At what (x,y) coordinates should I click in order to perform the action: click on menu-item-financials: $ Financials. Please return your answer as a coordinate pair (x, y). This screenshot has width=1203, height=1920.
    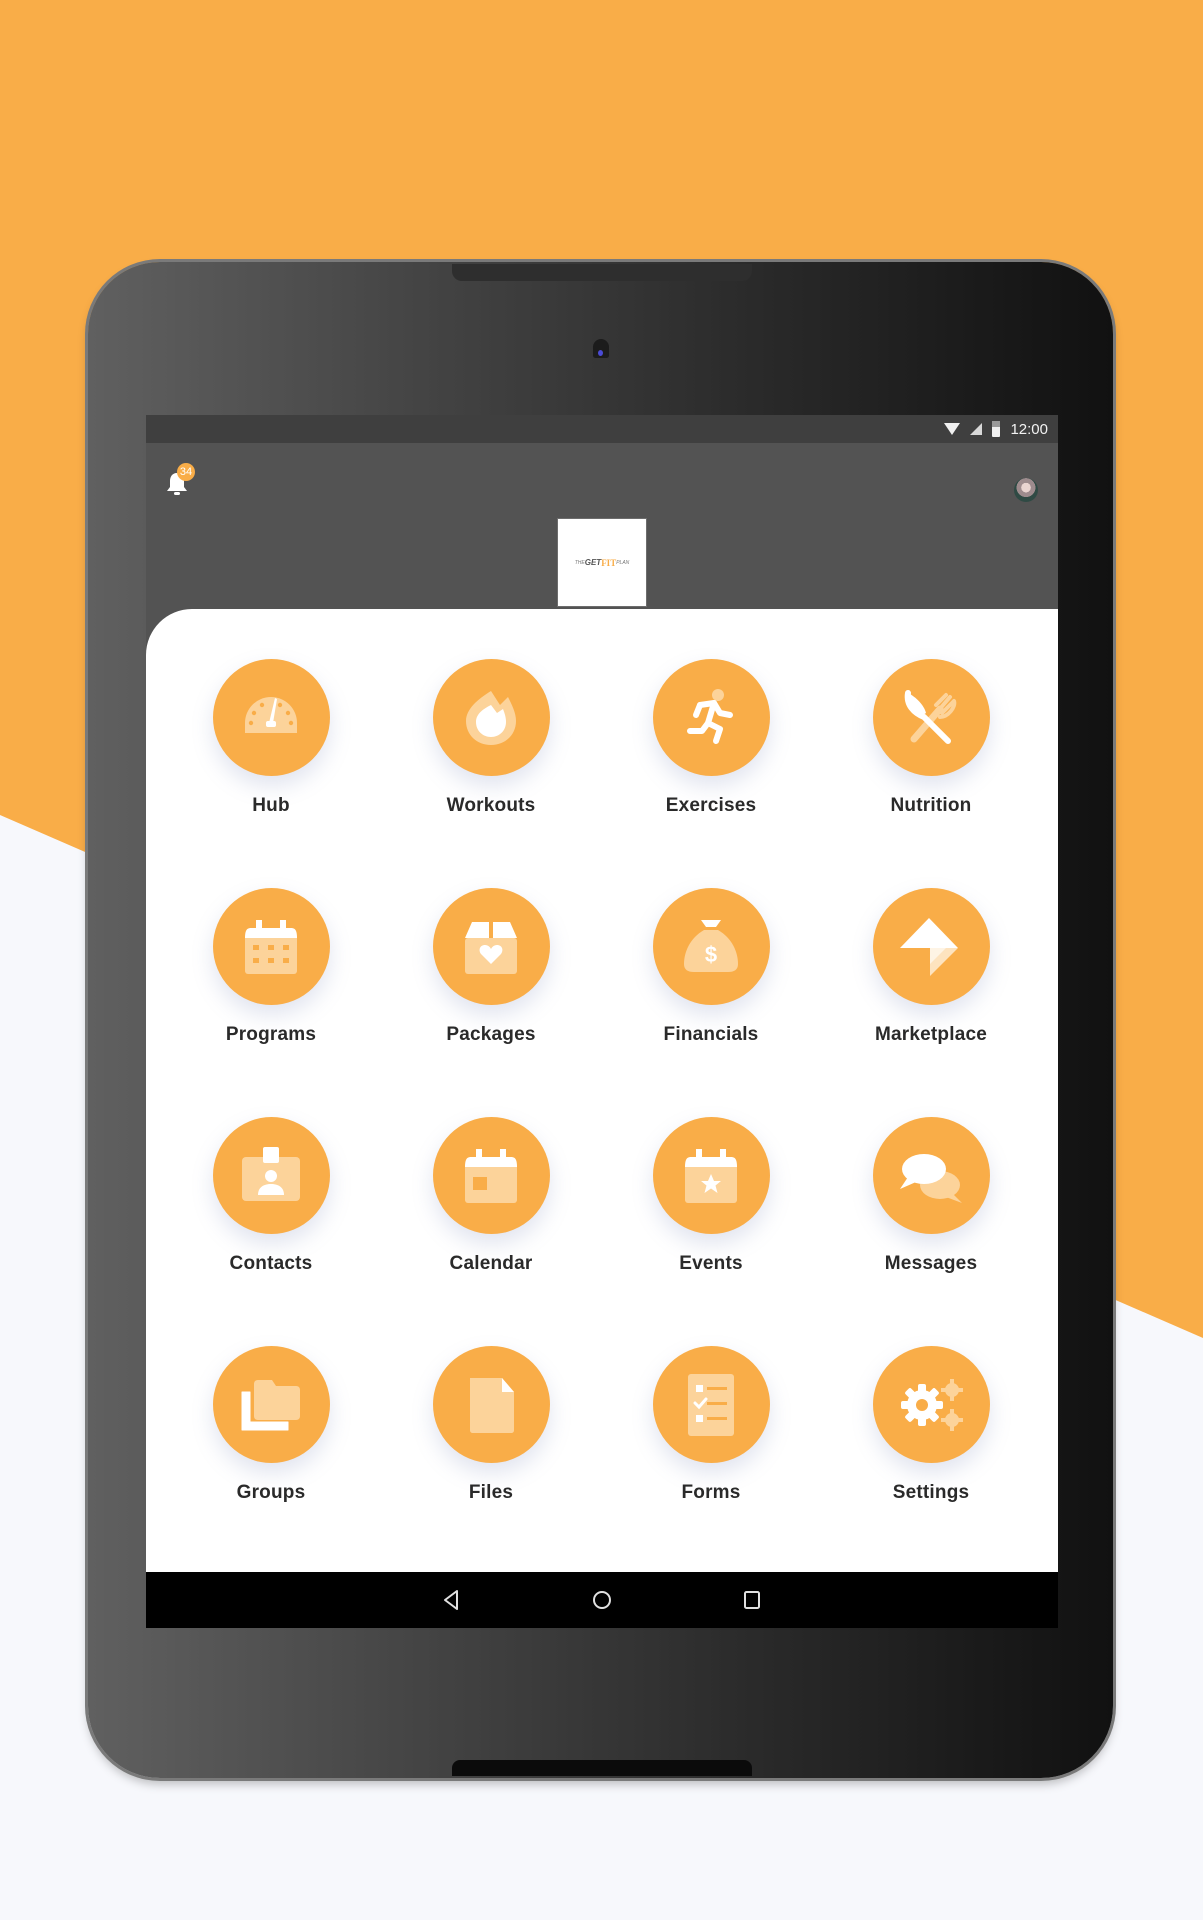
    Looking at the image, I should click on (711, 1002).